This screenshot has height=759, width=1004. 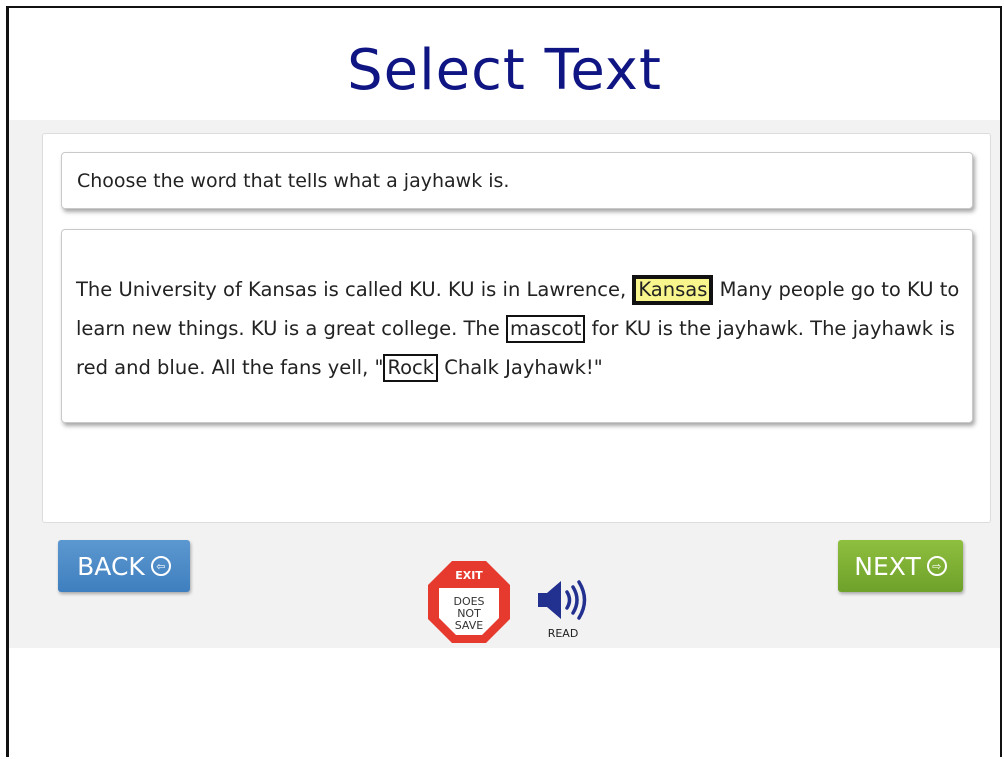 I want to click on back-button-label: BACK, so click(x=111, y=566).